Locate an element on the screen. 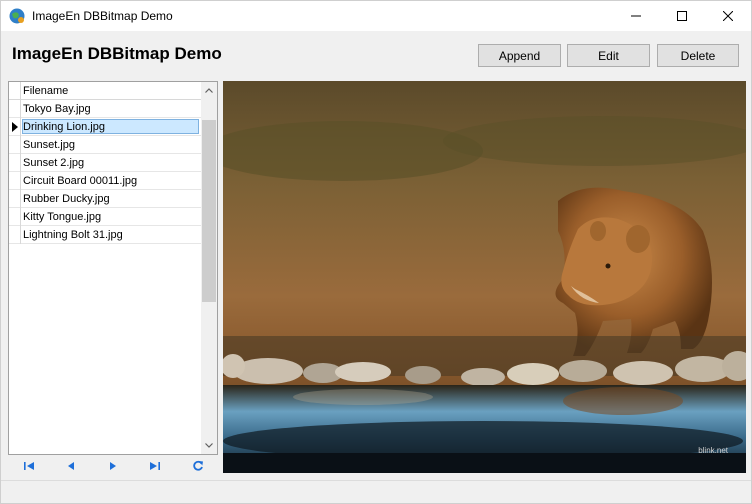 The image size is (752, 504). nav-refresh-button is located at coordinates (198, 466).